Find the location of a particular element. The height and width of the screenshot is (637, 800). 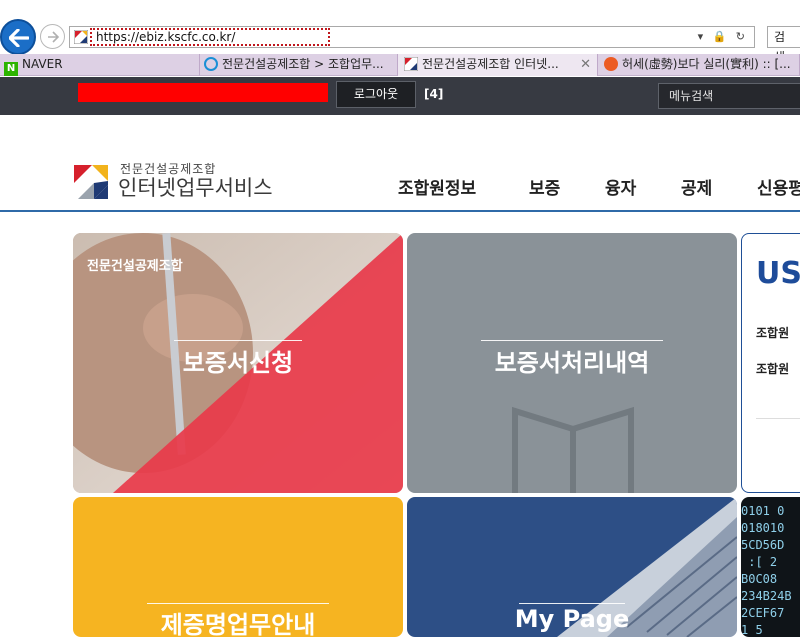

nav-credit-rating: 신용평 is located at coordinates (778, 186).